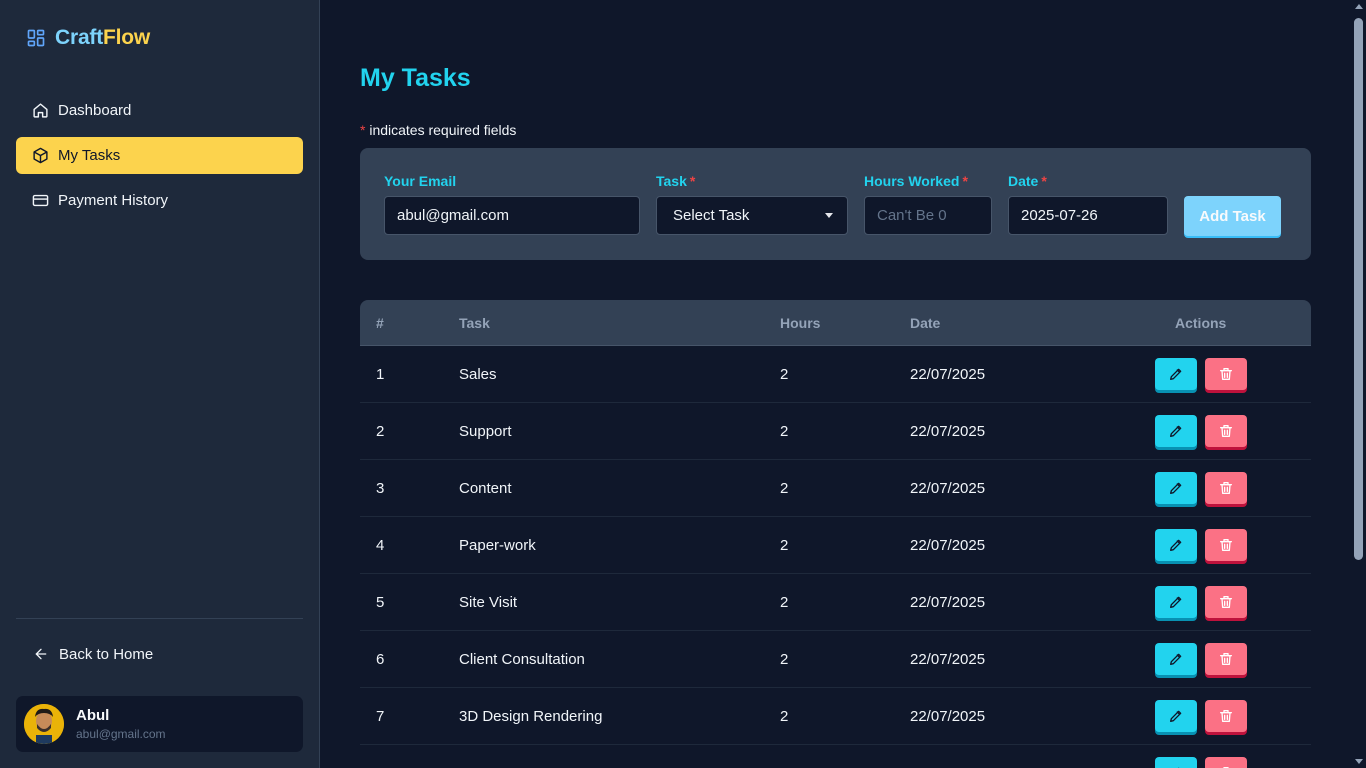 Image resolution: width=1366 pixels, height=768 pixels. I want to click on cube-icon, so click(40, 155).